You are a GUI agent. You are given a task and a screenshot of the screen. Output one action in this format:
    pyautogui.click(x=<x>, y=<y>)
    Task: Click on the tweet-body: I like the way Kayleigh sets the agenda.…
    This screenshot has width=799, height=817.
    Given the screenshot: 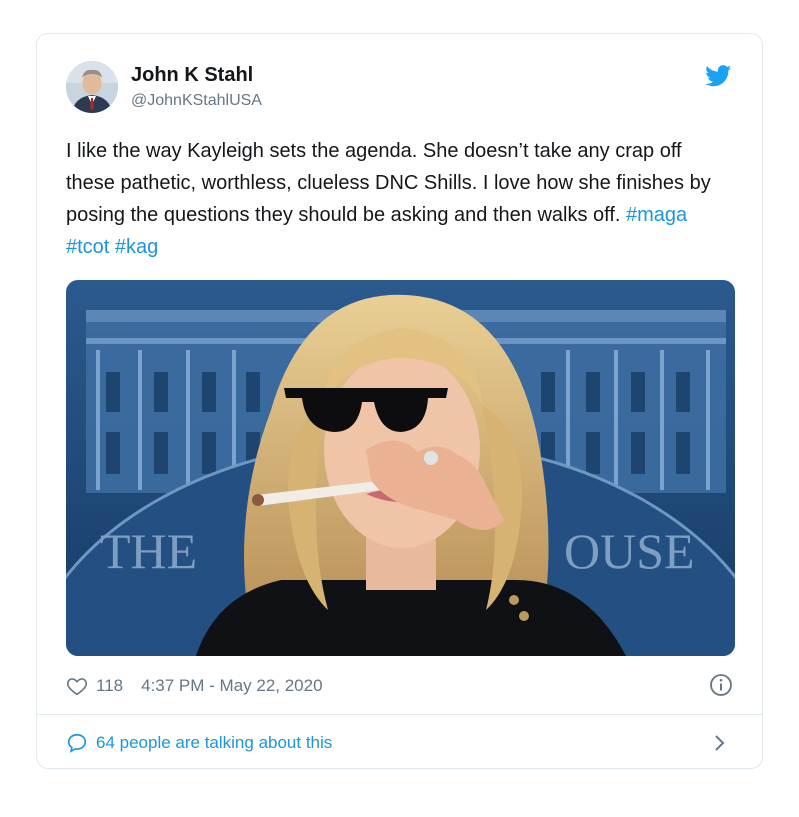 What is the action you would take?
    pyautogui.click(x=388, y=183)
    